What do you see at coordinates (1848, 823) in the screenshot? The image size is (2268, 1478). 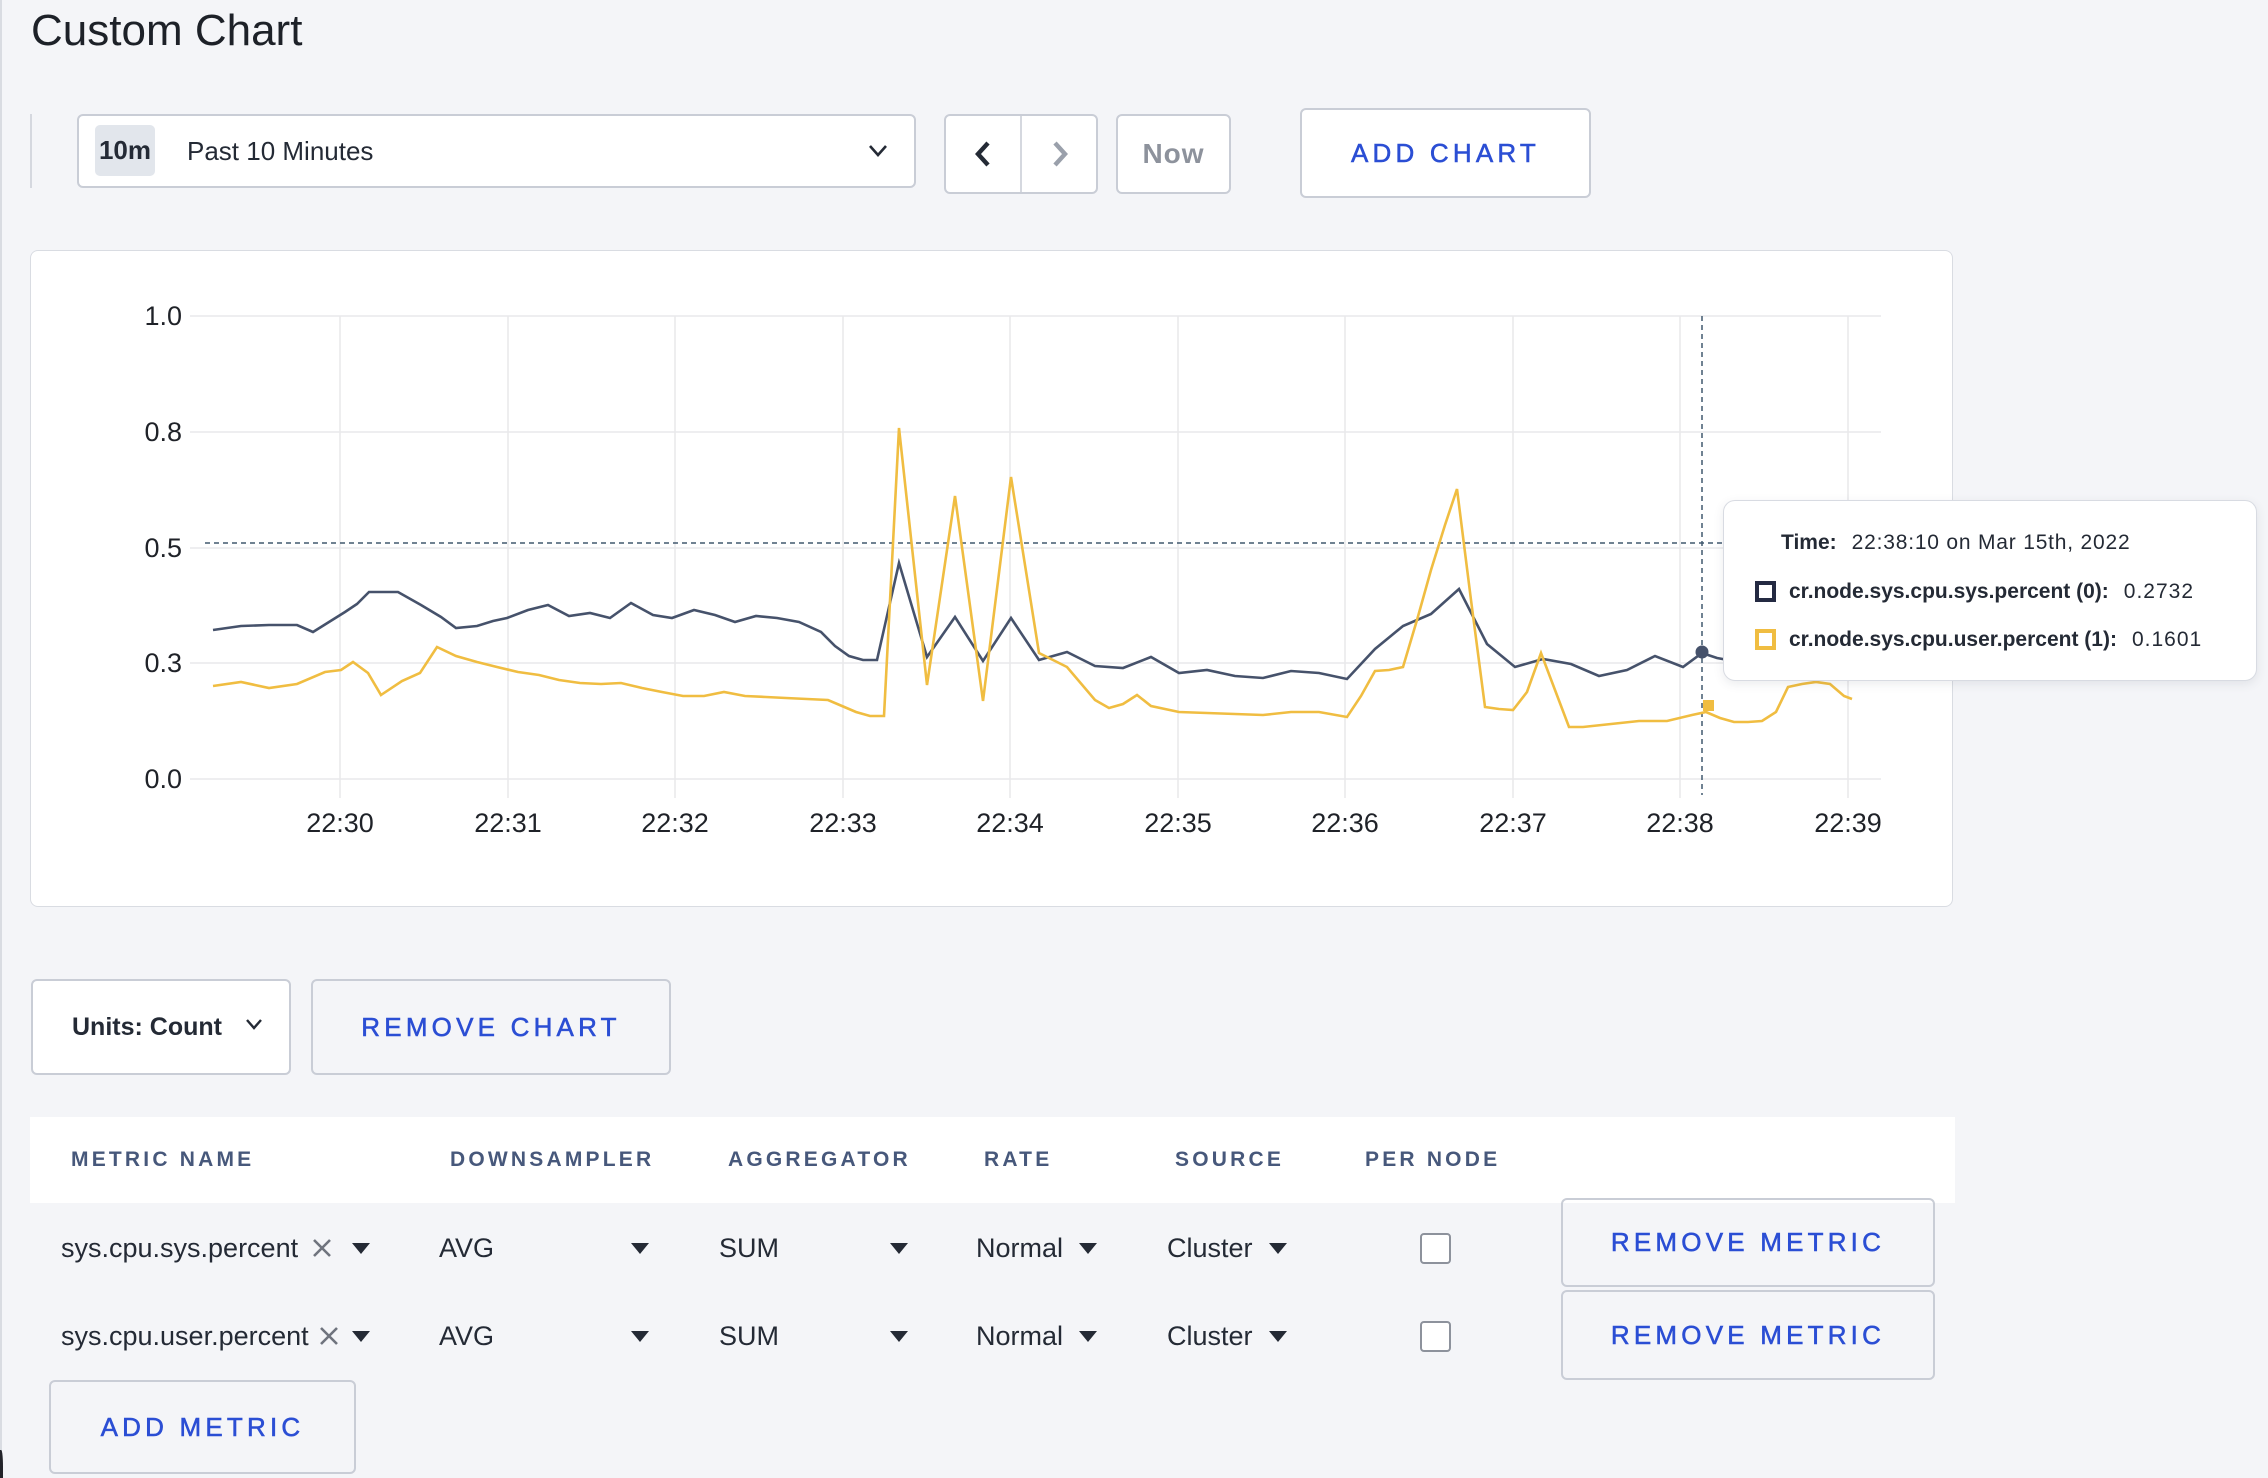 I see `svg-text: 22:39` at bounding box center [1848, 823].